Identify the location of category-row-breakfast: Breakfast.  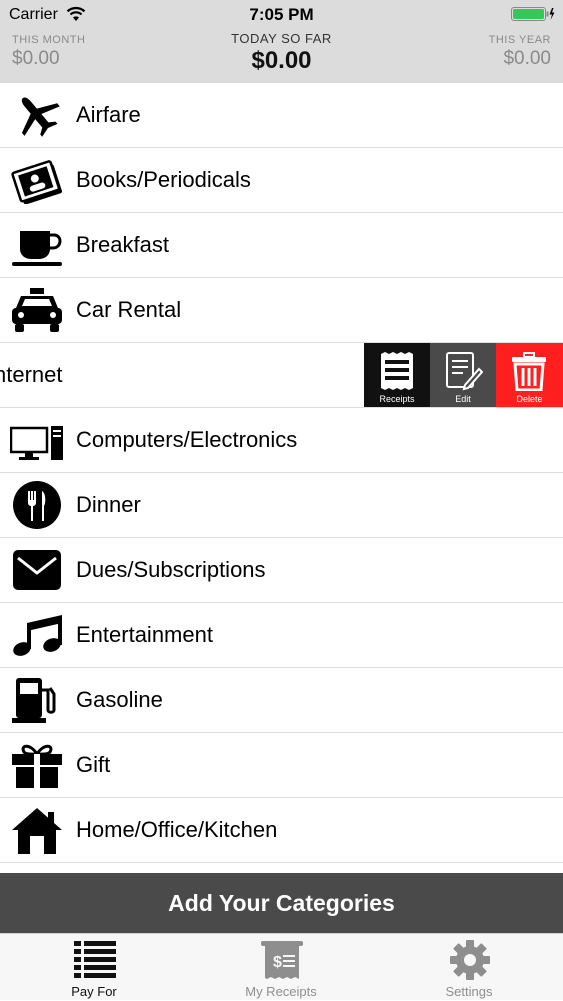
(281, 245).